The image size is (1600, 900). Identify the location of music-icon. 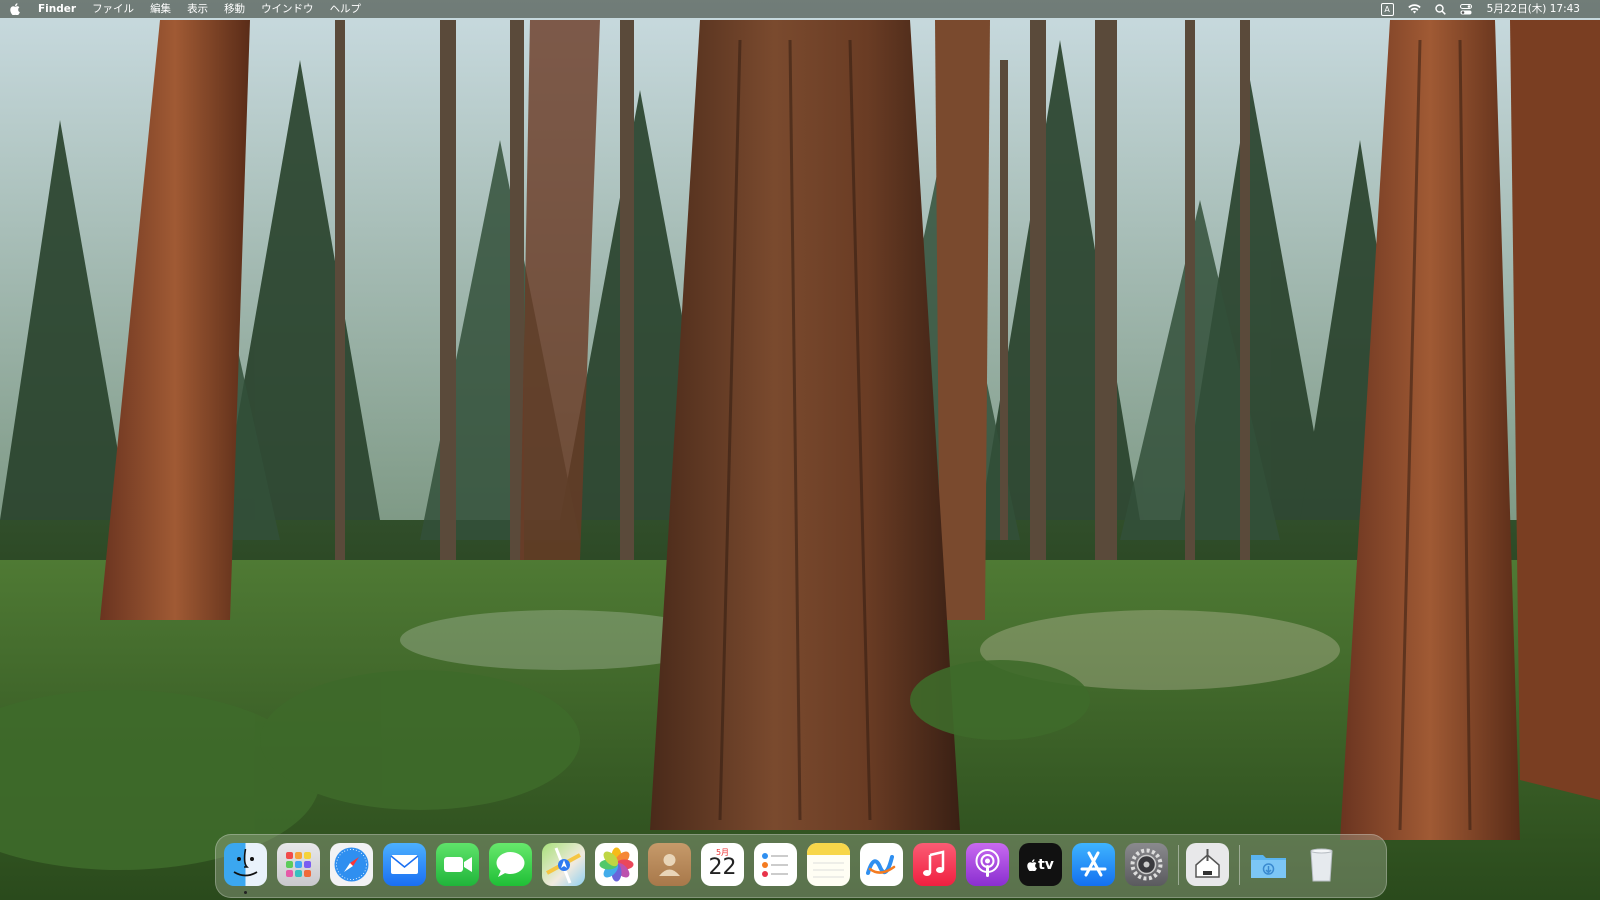
(934, 863).